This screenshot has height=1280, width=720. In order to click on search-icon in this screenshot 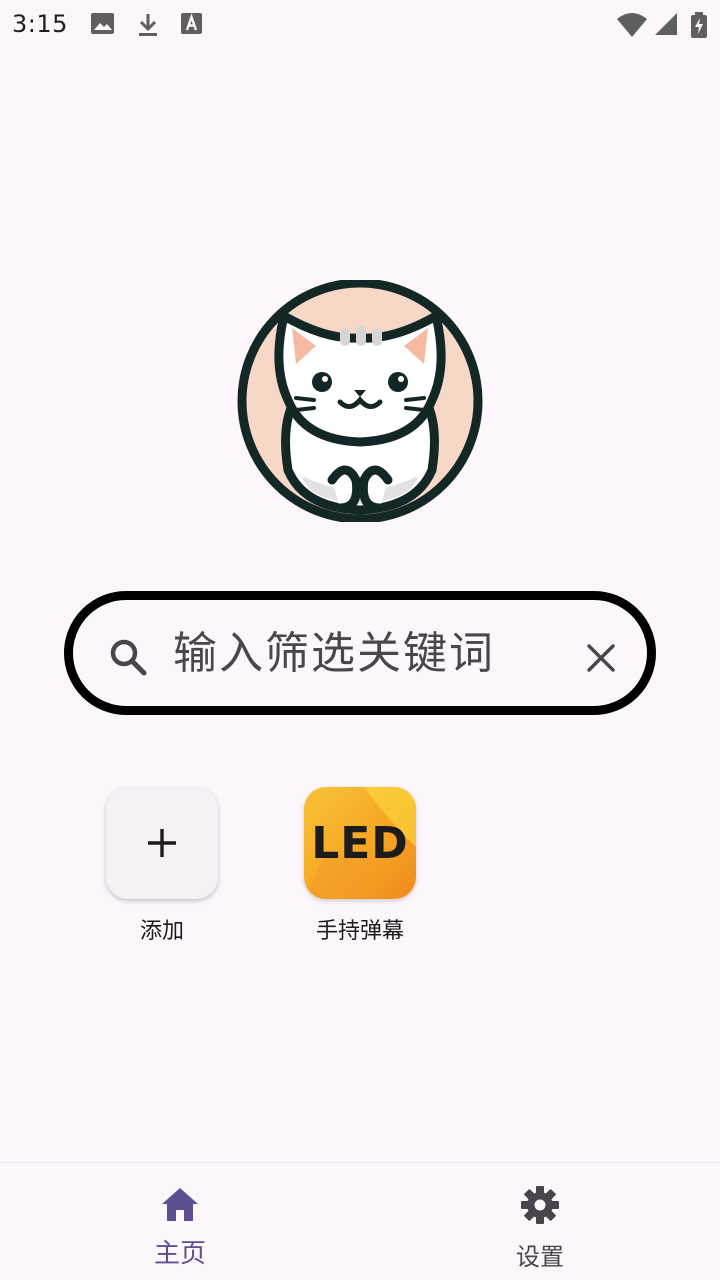, I will do `click(128, 657)`.